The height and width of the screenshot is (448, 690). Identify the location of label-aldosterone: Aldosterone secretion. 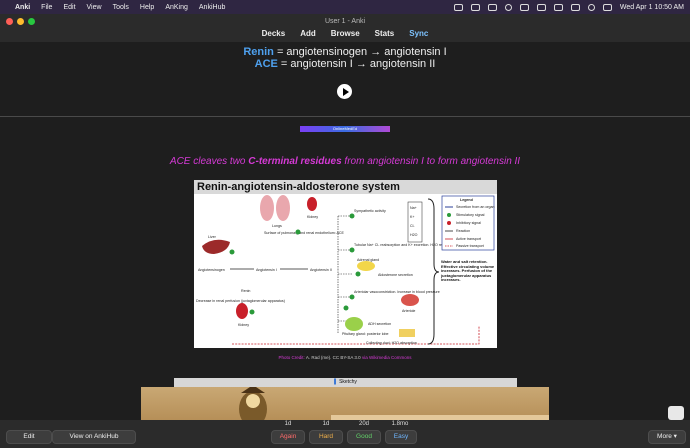
(395, 275).